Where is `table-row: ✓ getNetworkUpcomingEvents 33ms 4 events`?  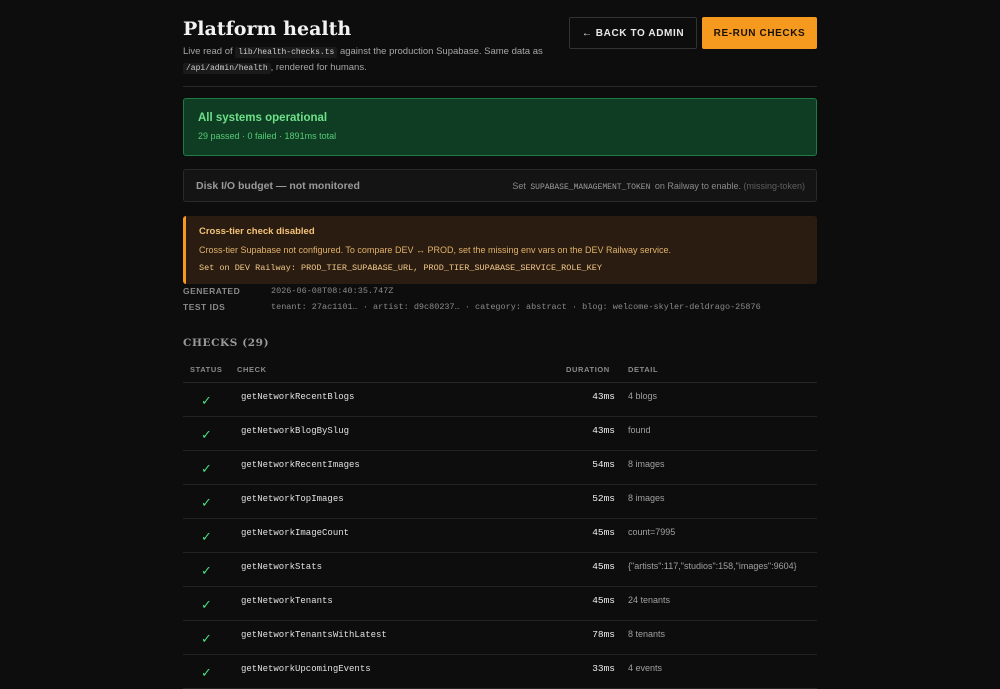 table-row: ✓ getNetworkUpcomingEvents 33ms 4 events is located at coordinates (500, 672).